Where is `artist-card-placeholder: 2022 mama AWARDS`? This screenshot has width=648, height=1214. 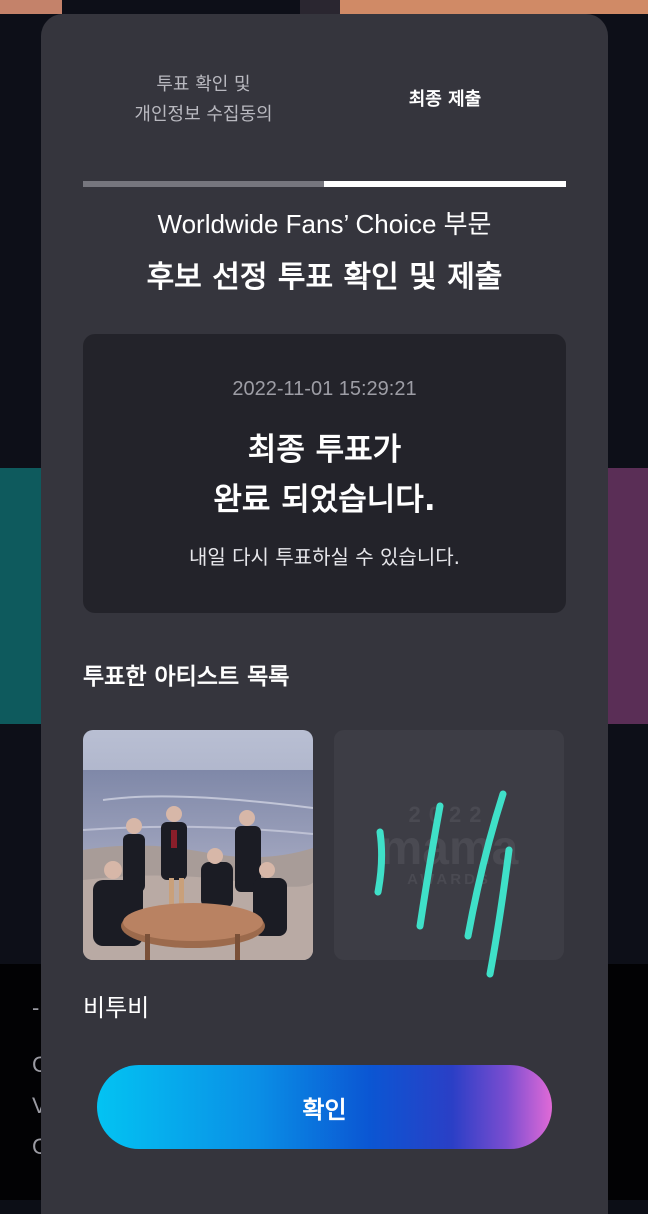 artist-card-placeholder: 2022 mama AWARDS is located at coordinates (449, 845).